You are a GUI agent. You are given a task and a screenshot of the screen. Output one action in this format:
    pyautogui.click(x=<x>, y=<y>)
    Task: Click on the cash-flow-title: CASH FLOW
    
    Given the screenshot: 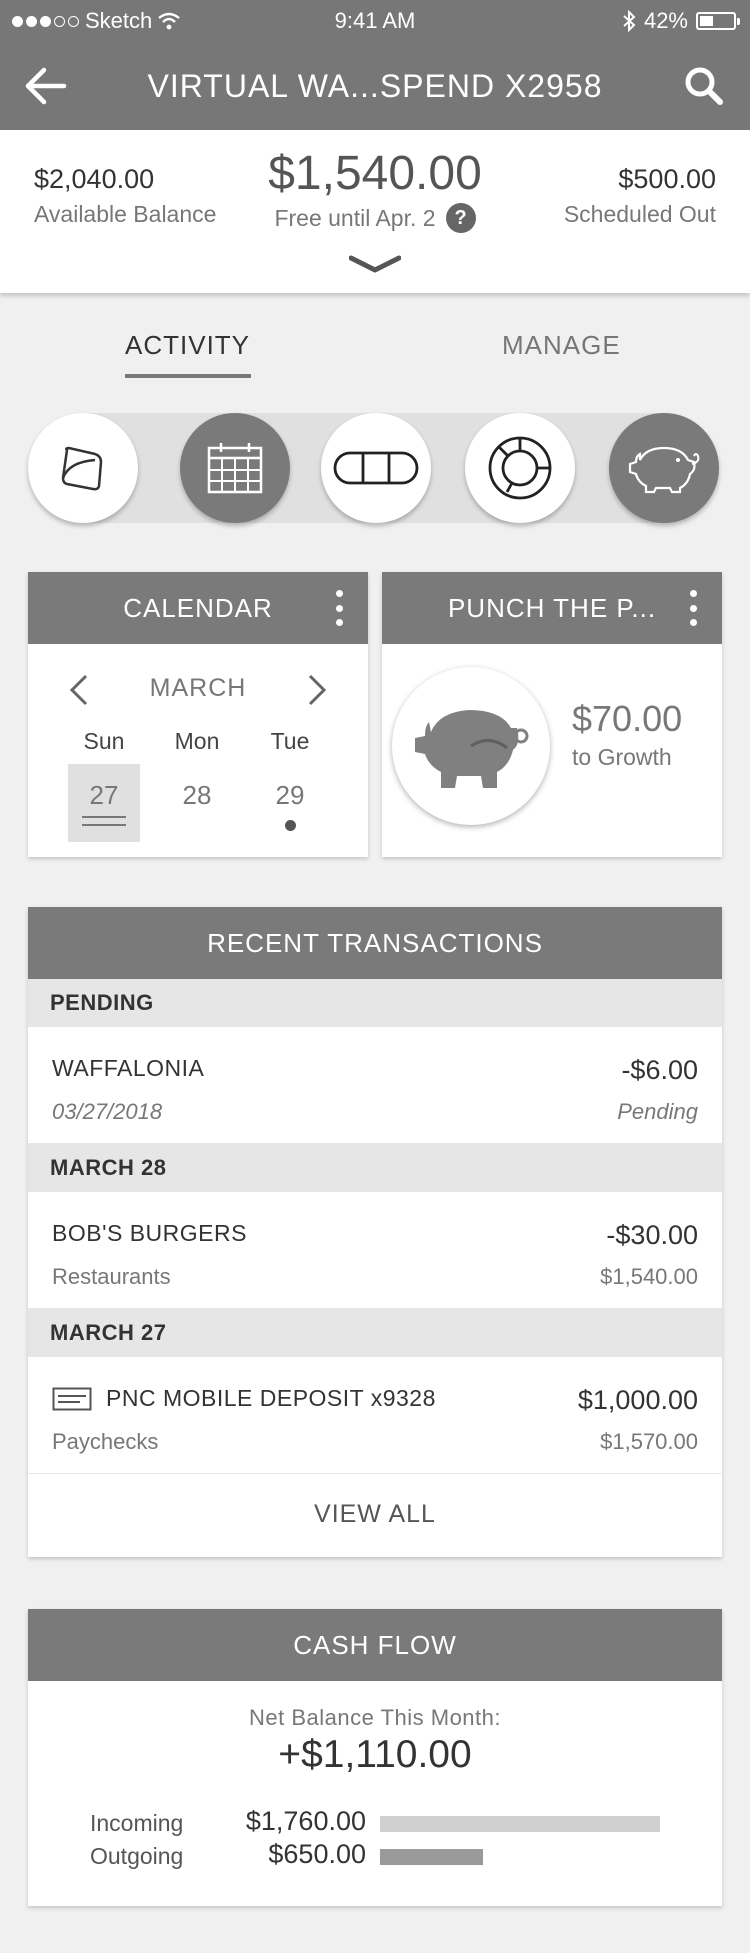 What is the action you would take?
    pyautogui.click(x=375, y=1644)
    